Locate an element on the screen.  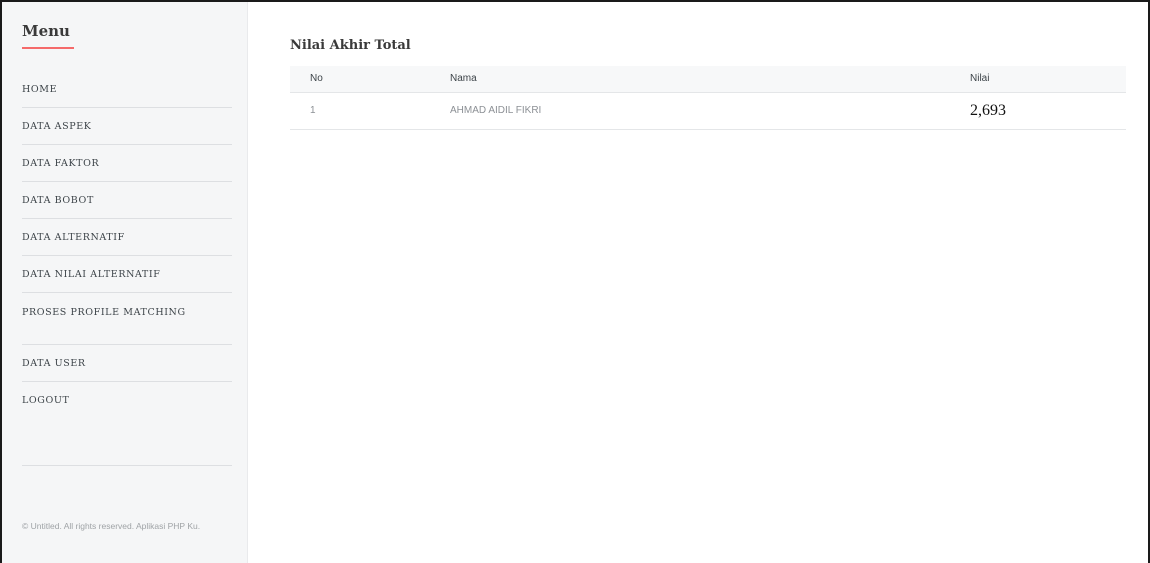
results-table: No Nama Nilai 1 AHMAD AIDIL FIKRI 2,693 is located at coordinates (708, 98).